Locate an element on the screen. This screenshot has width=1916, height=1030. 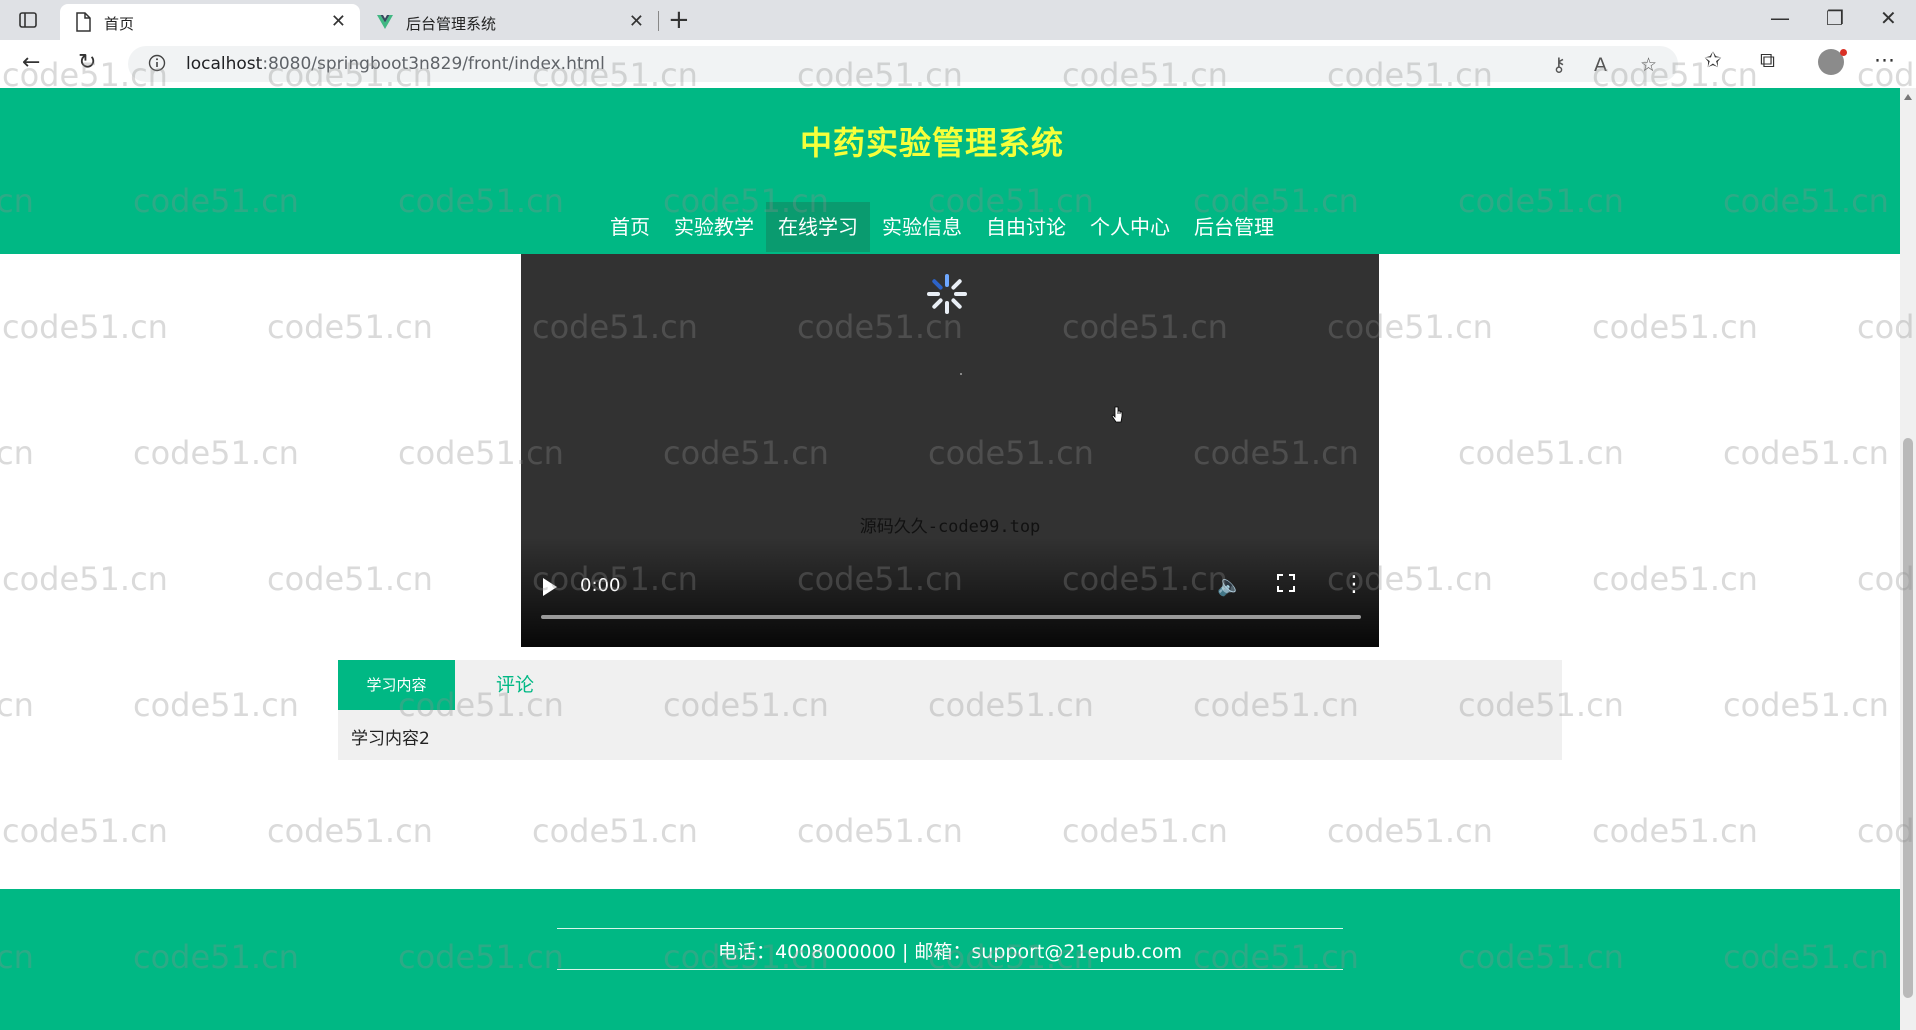
main-nav: 首页 实验教学 在线学习 实验信息 自由讨论 个人中心 后台管理 is located at coordinates (942, 227).